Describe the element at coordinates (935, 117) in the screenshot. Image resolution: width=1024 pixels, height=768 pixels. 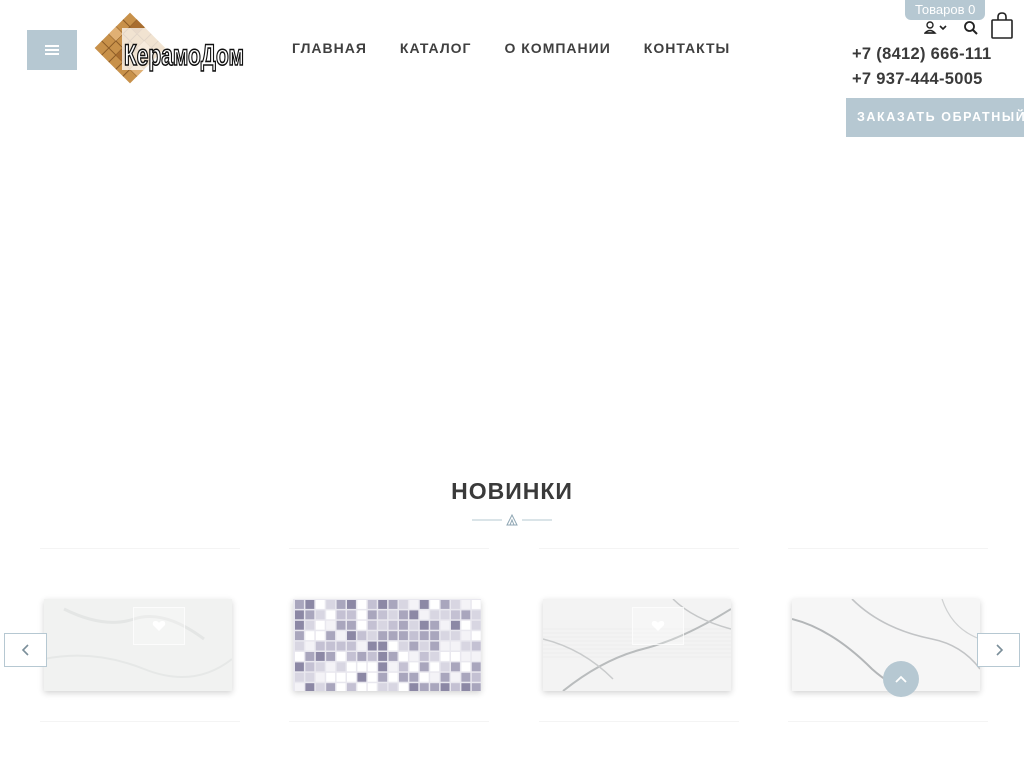
I see `callback-button: ЗАКАЗАТЬ ОБРАТНЫЙ ЗВОНОК` at that location.